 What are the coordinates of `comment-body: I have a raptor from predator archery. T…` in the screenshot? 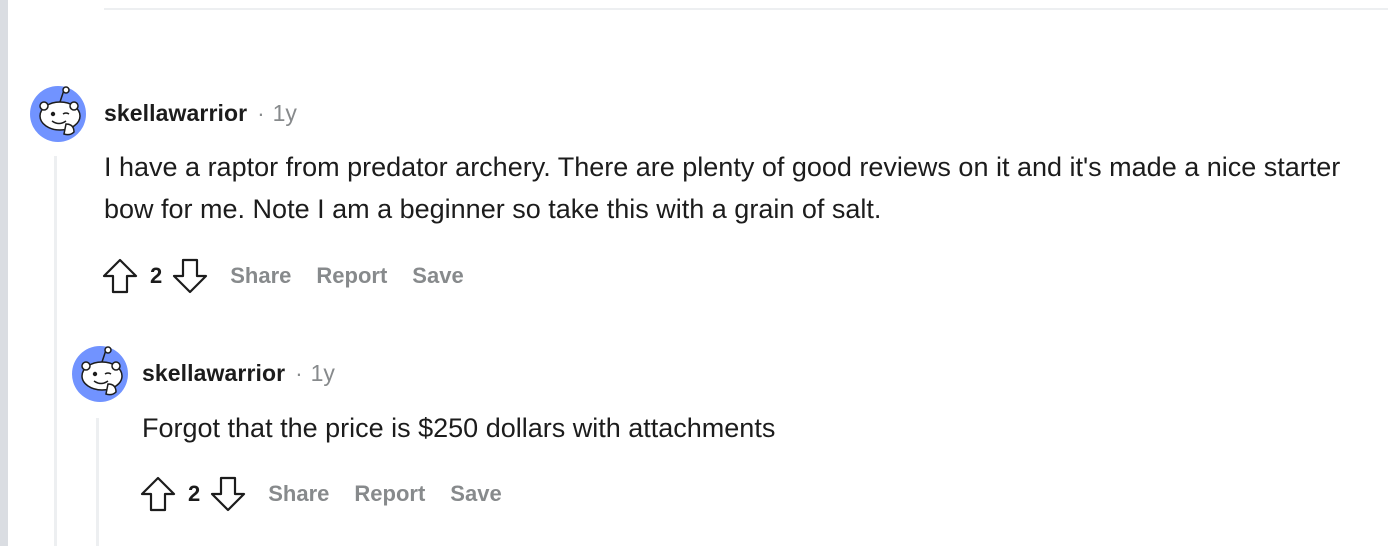 It's located at (722, 188).